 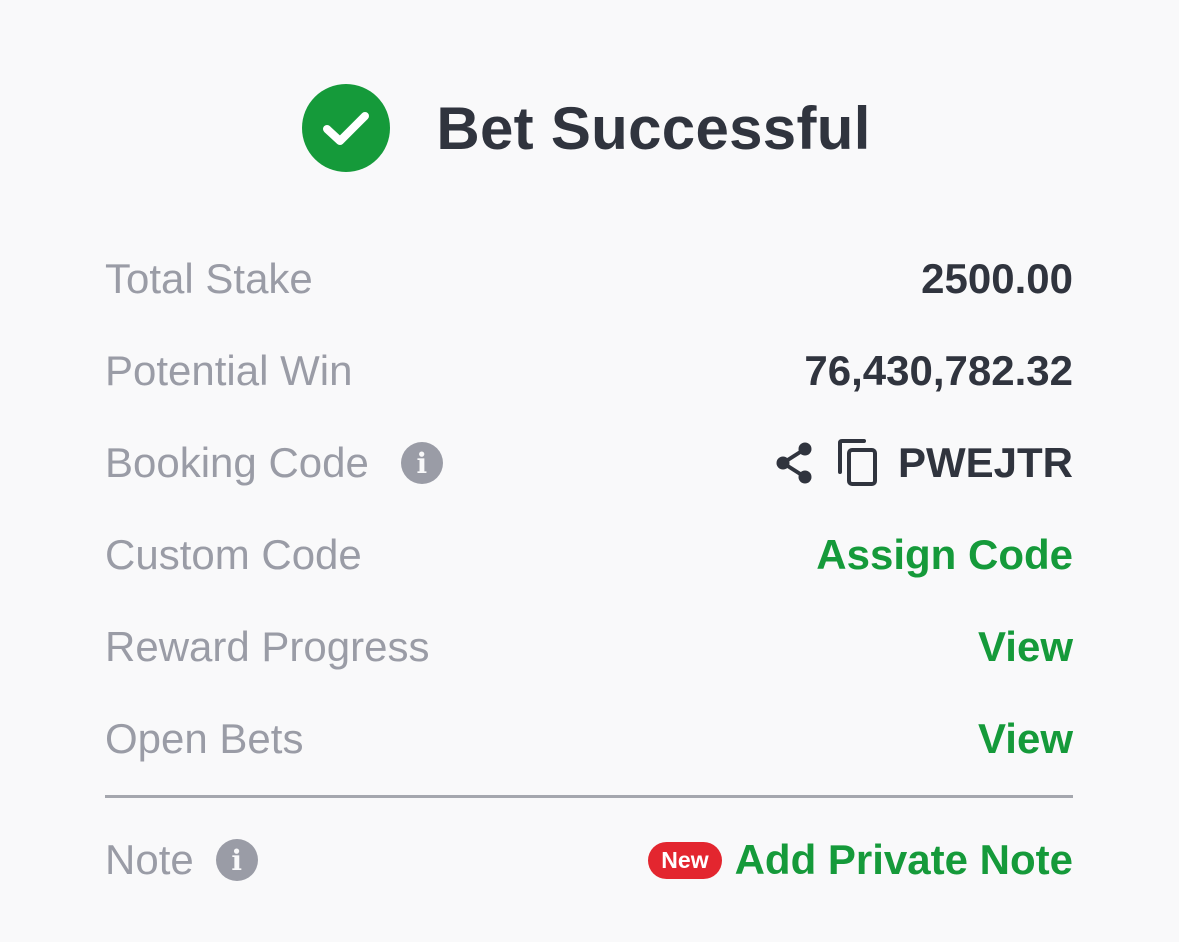 What do you see at coordinates (904, 860) in the screenshot?
I see `add-private-note-link: Add Private Note` at bounding box center [904, 860].